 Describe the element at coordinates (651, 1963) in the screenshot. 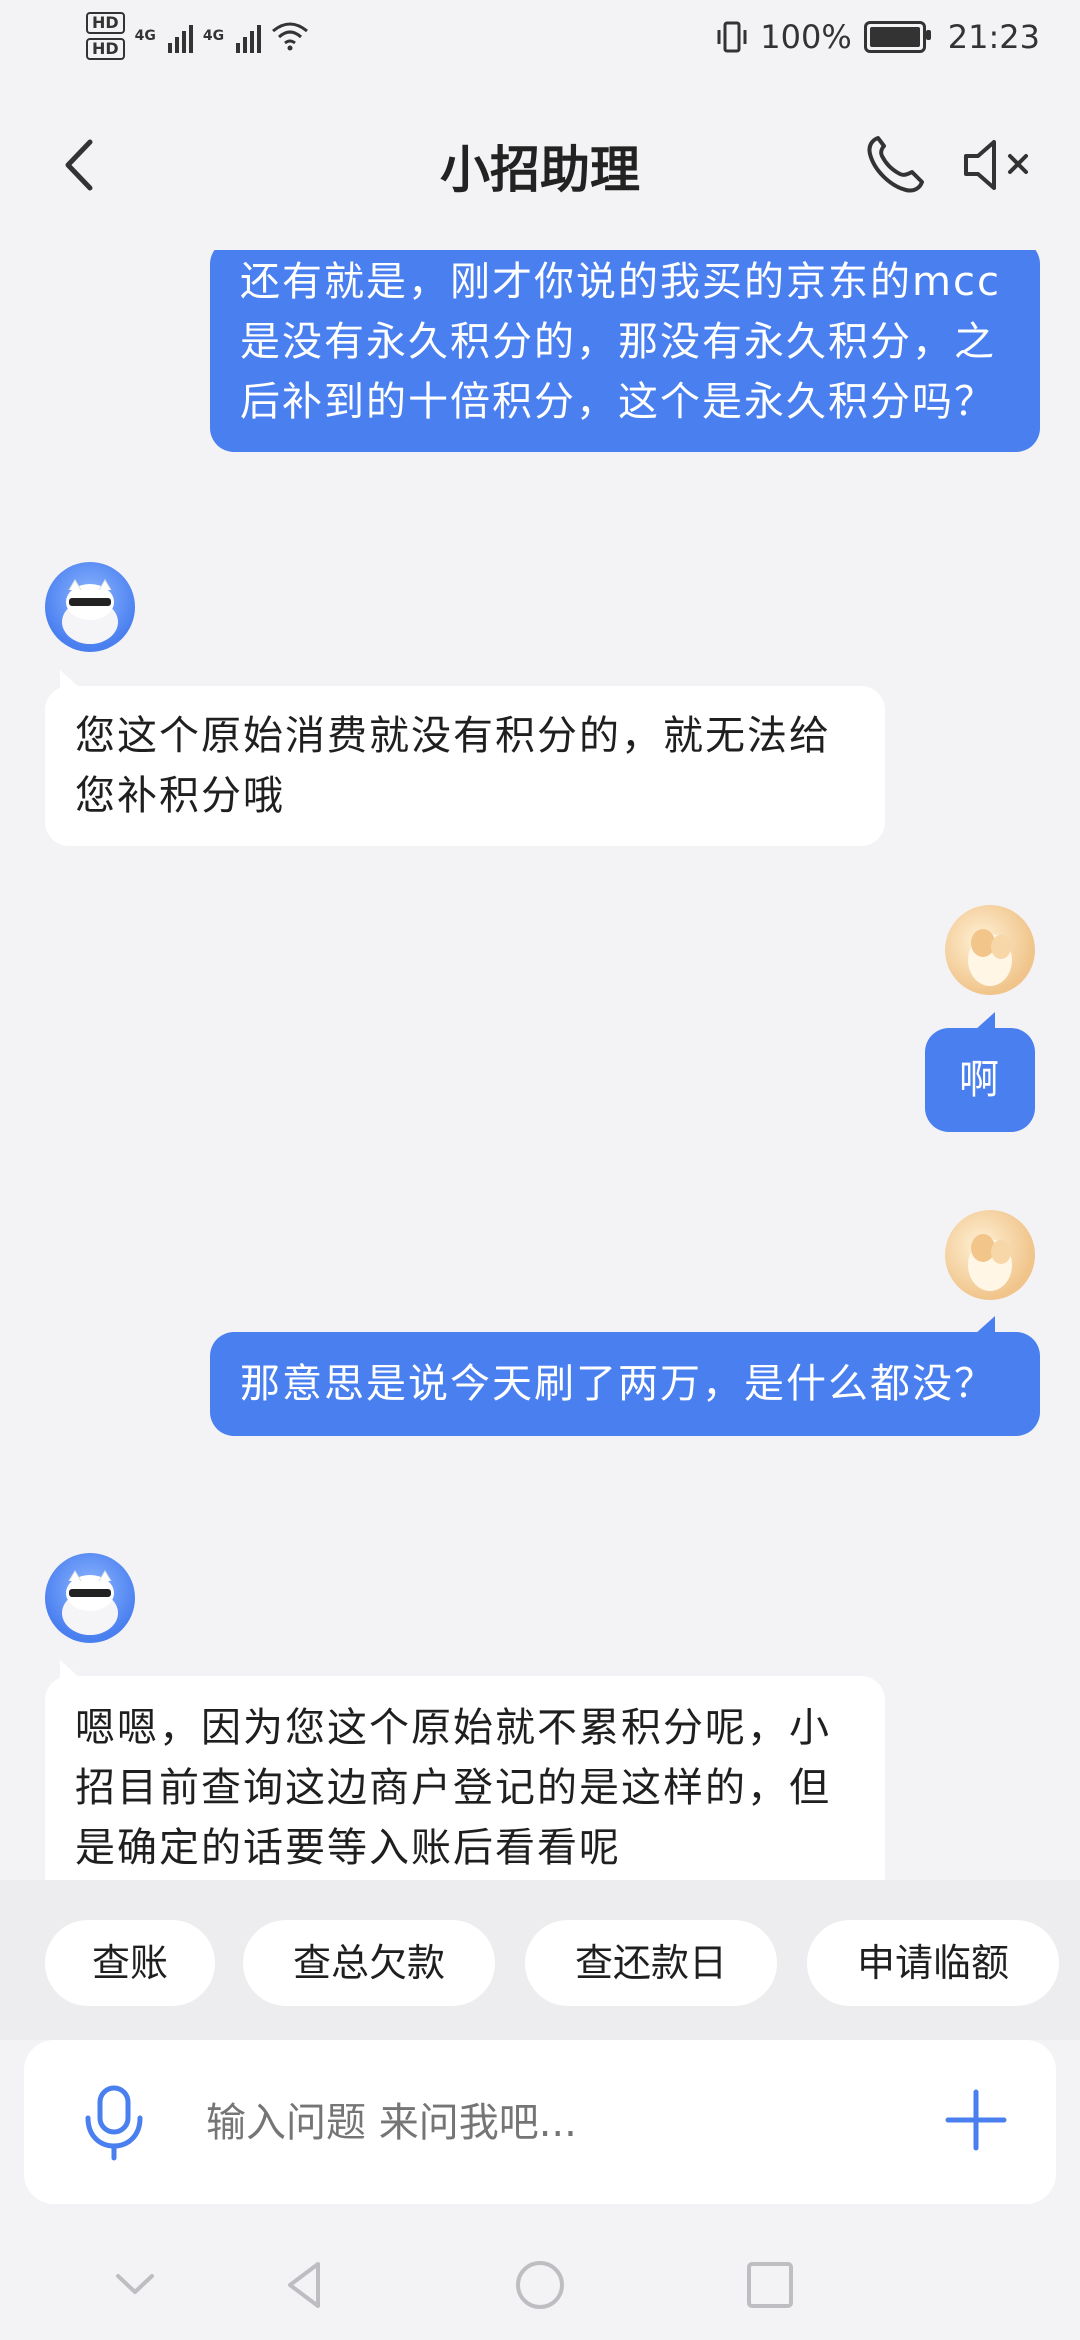

I see `quick-chip-due-date: 查还款日` at that location.